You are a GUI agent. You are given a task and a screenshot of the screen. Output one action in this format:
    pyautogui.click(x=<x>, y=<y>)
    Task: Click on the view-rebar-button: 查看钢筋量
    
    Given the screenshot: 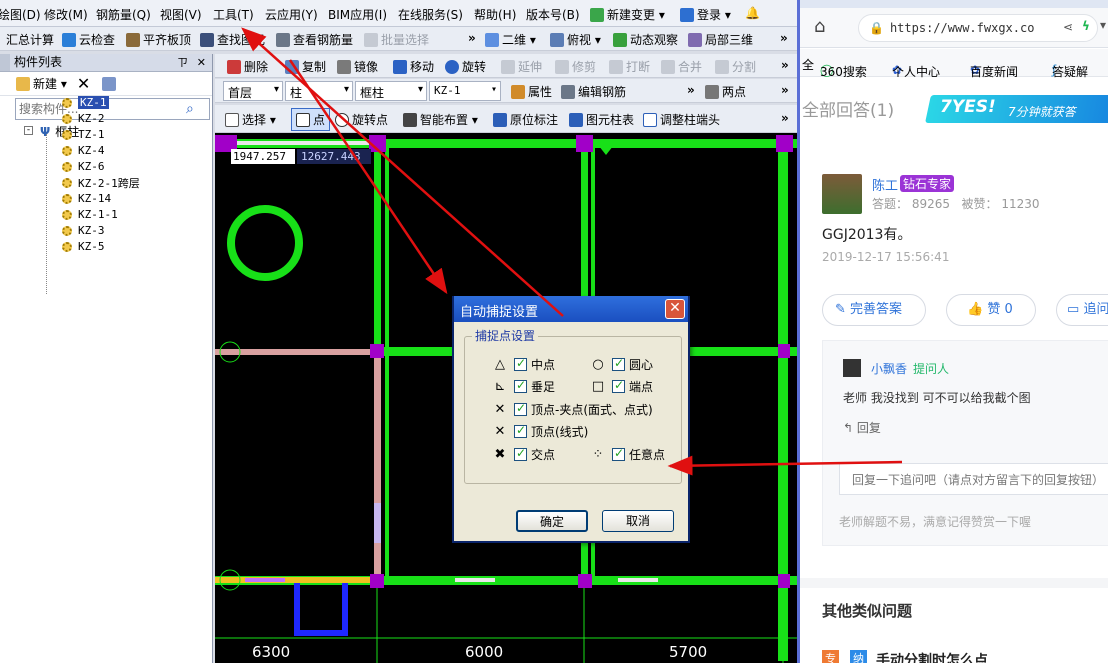 What is the action you would take?
    pyautogui.click(x=314, y=39)
    